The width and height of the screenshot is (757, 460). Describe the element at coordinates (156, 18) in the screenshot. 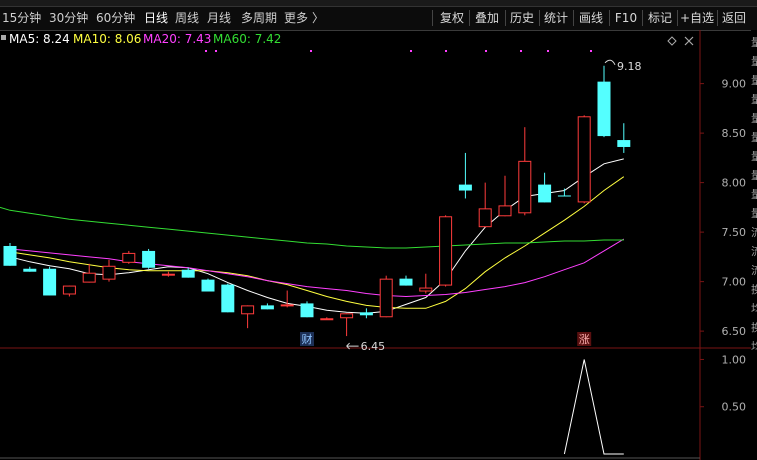

I see `tab-daily: 日线` at that location.